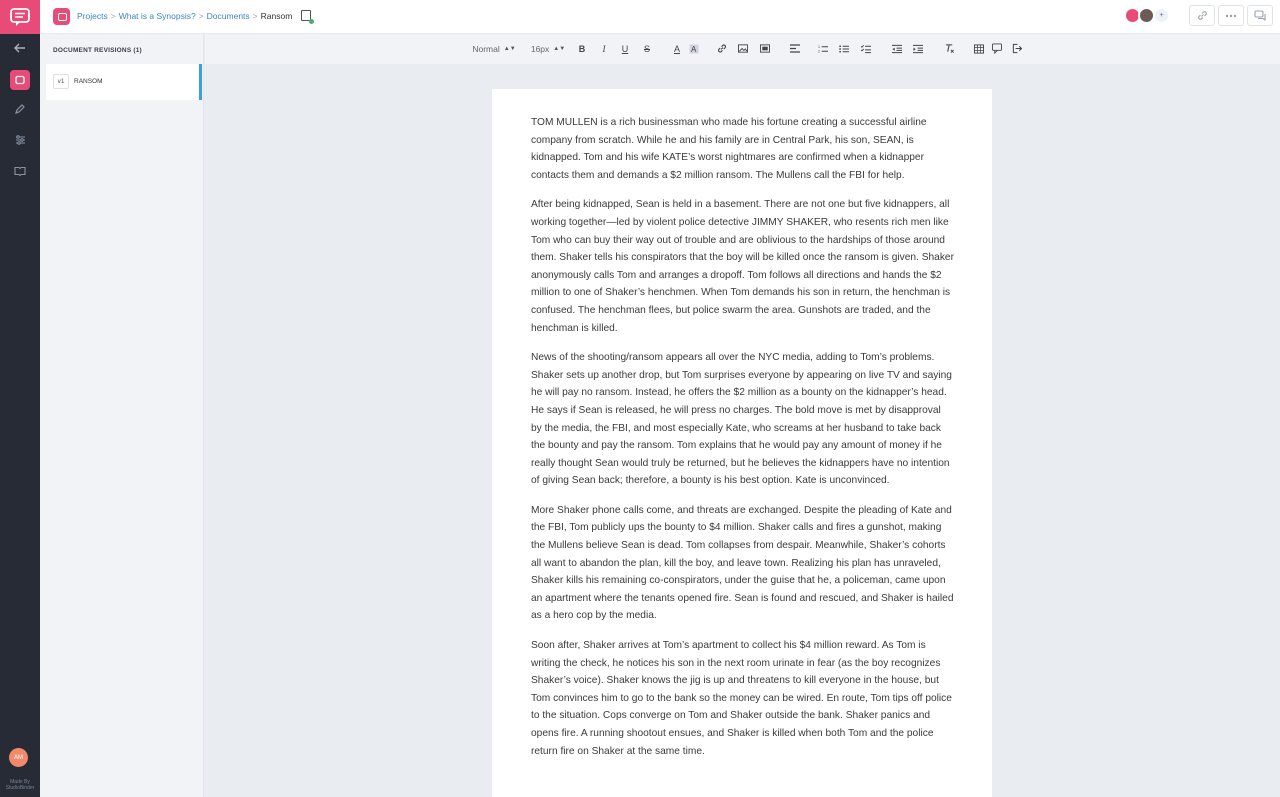  I want to click on editor-toolbar: Normal ▲▼ 16px ▲▼ B I U S A A 12, so click(742, 49).